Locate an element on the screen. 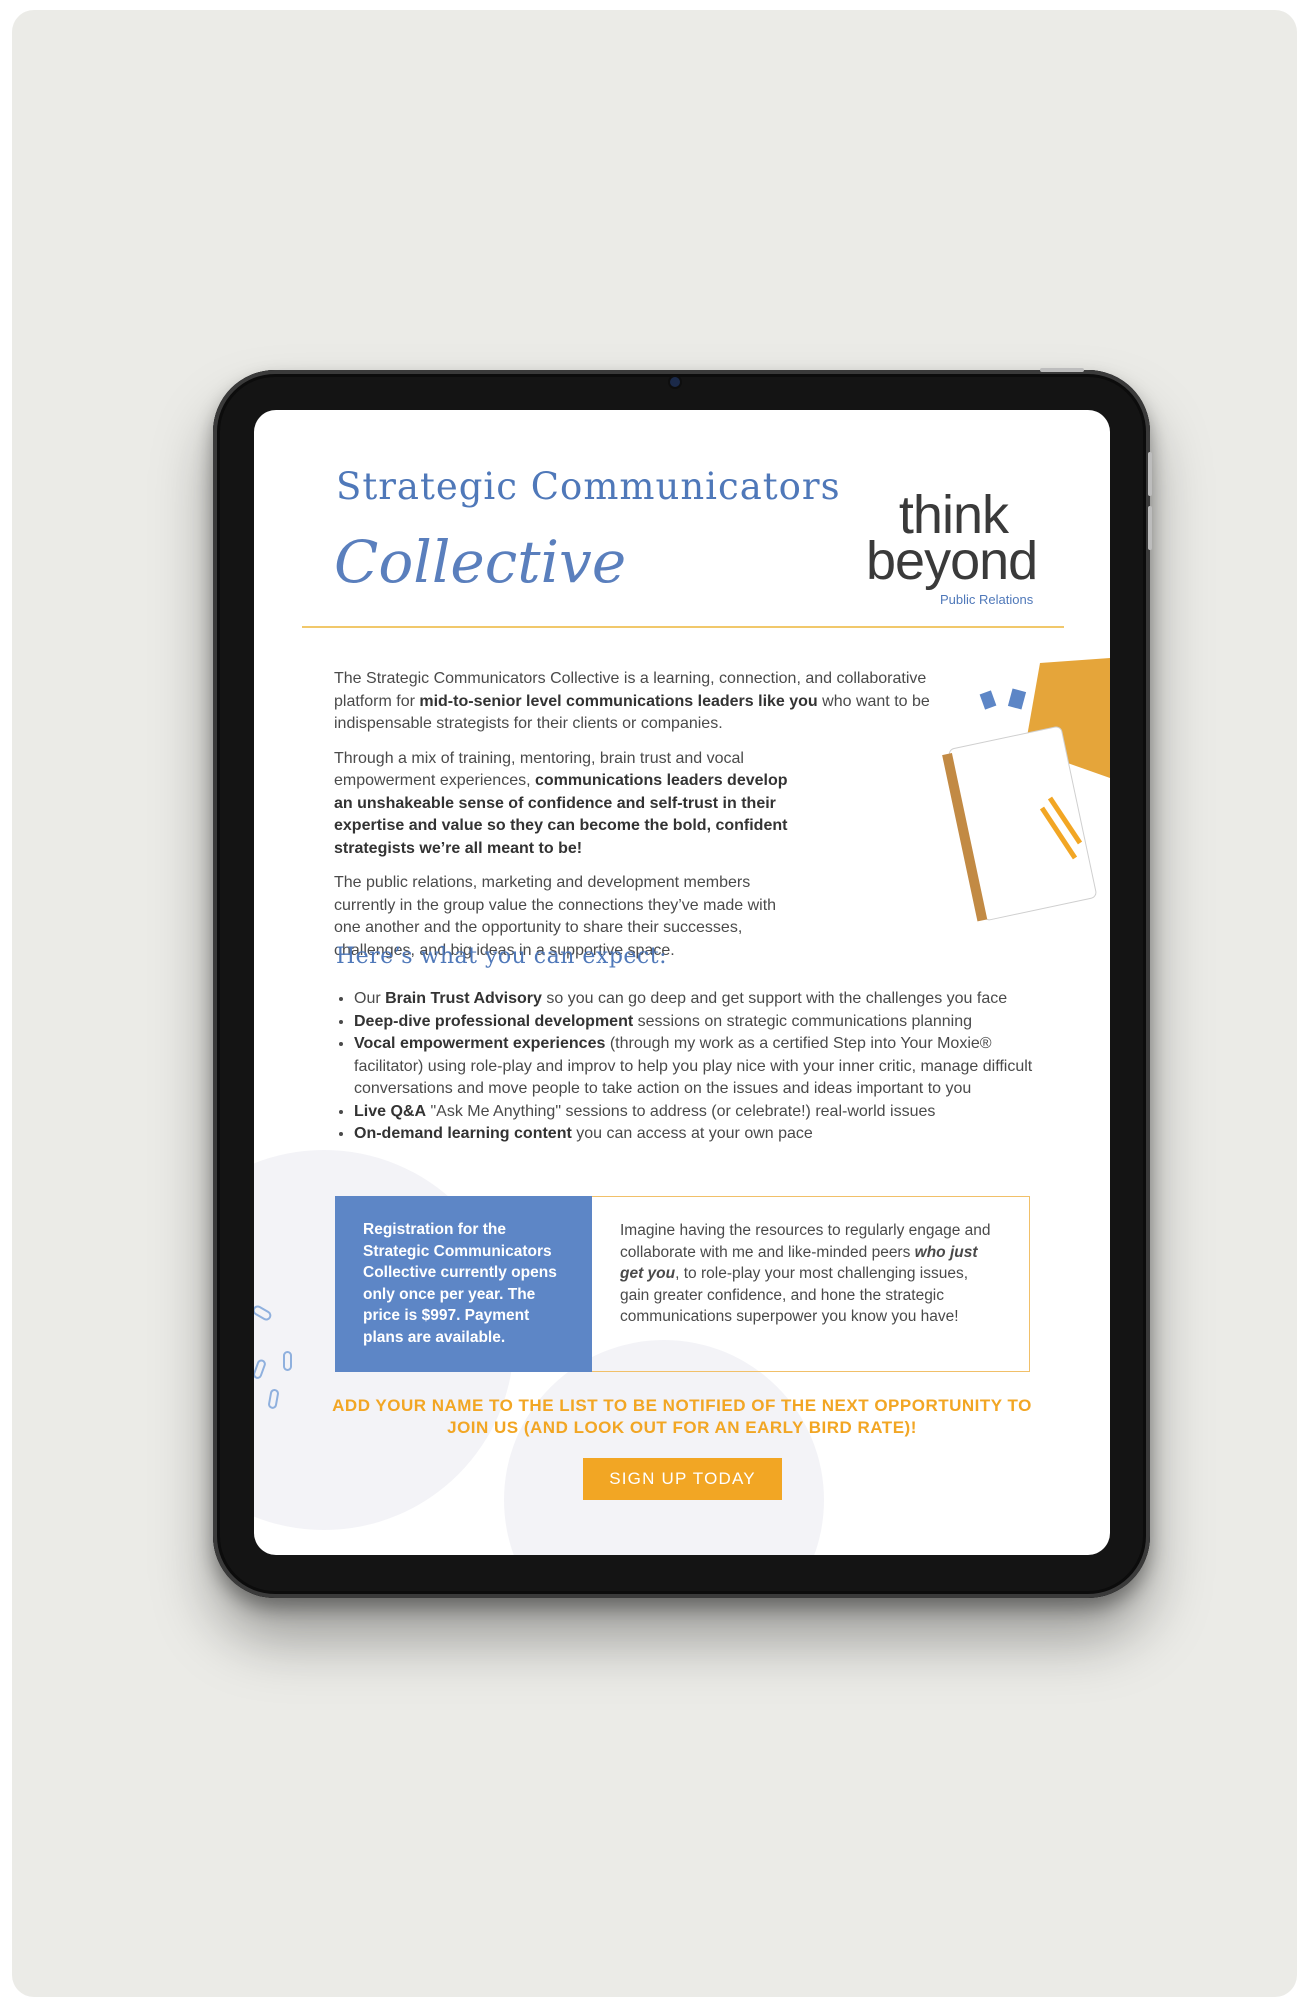  text-run-bold: On-demand learning content is located at coordinates (463, 1133).